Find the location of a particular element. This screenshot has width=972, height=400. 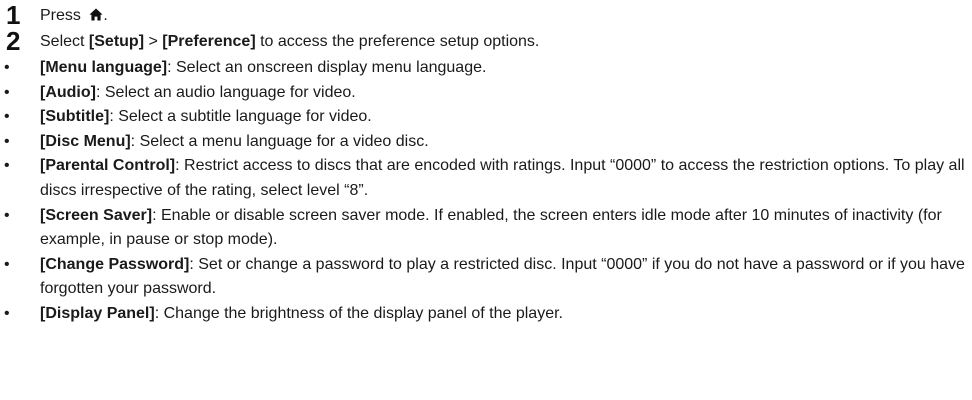

step-number: 2 is located at coordinates (13, 41).